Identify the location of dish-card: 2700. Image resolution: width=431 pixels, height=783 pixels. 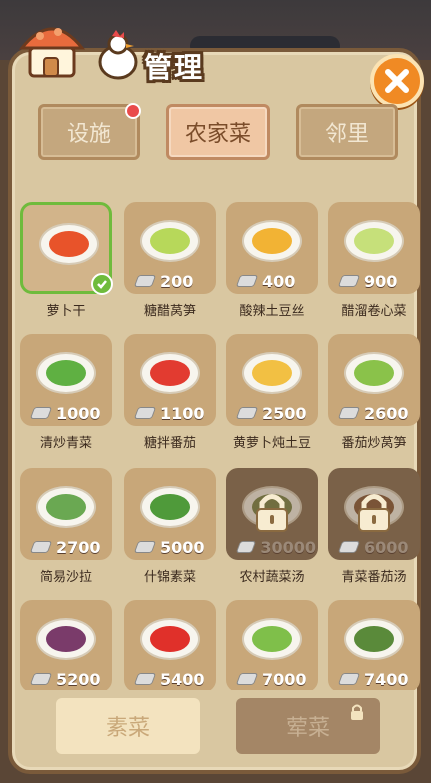
(66, 514).